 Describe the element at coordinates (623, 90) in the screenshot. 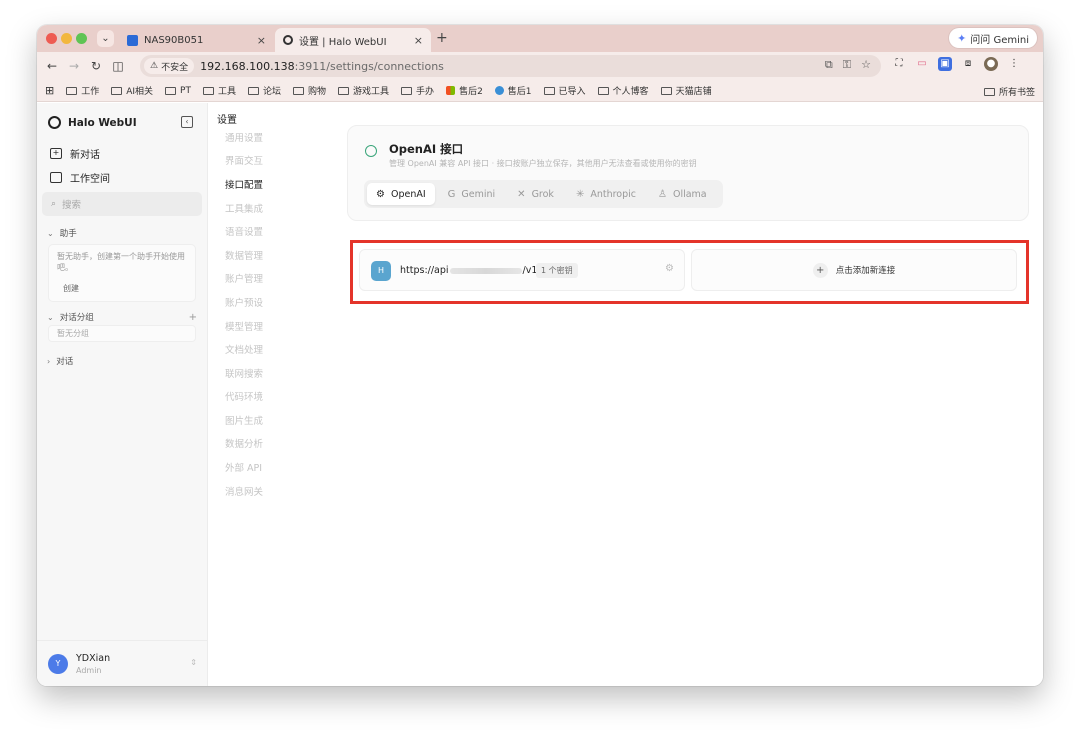

I see `bookmark-blog: 个人博客` at that location.